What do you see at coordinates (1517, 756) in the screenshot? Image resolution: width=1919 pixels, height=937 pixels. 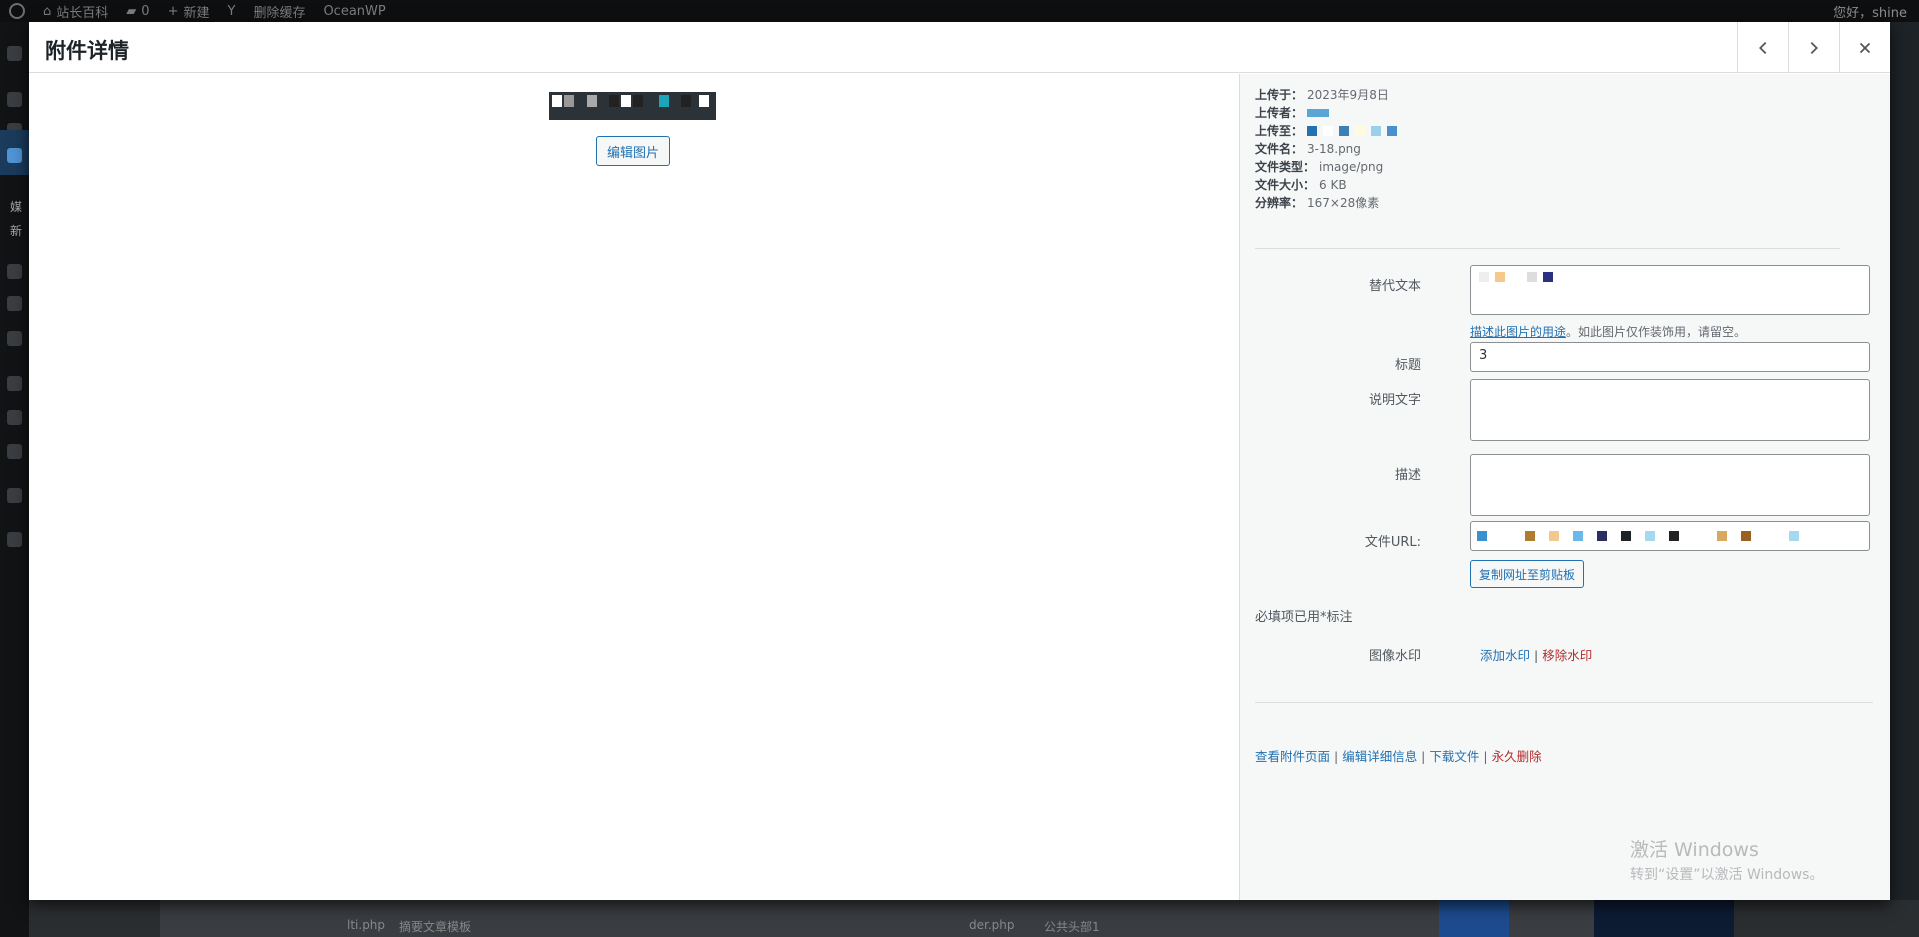 I see `delete-permanently-link: 永久删除` at bounding box center [1517, 756].